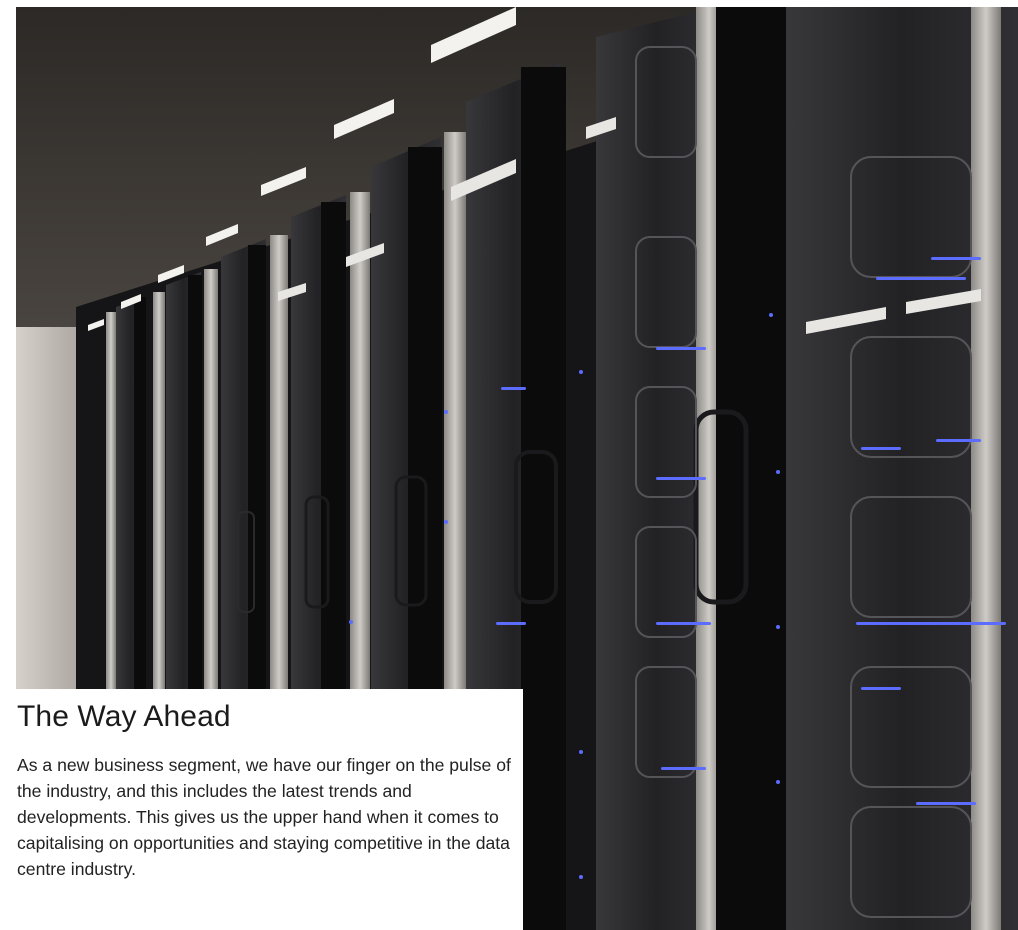 This screenshot has height=930, width=1018. I want to click on section-title: The Way Ahead, so click(124, 716).